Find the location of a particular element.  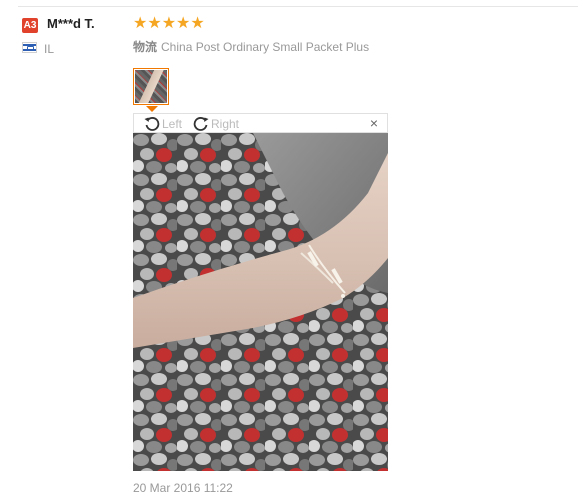

thumbnail-image is located at coordinates (151, 86).